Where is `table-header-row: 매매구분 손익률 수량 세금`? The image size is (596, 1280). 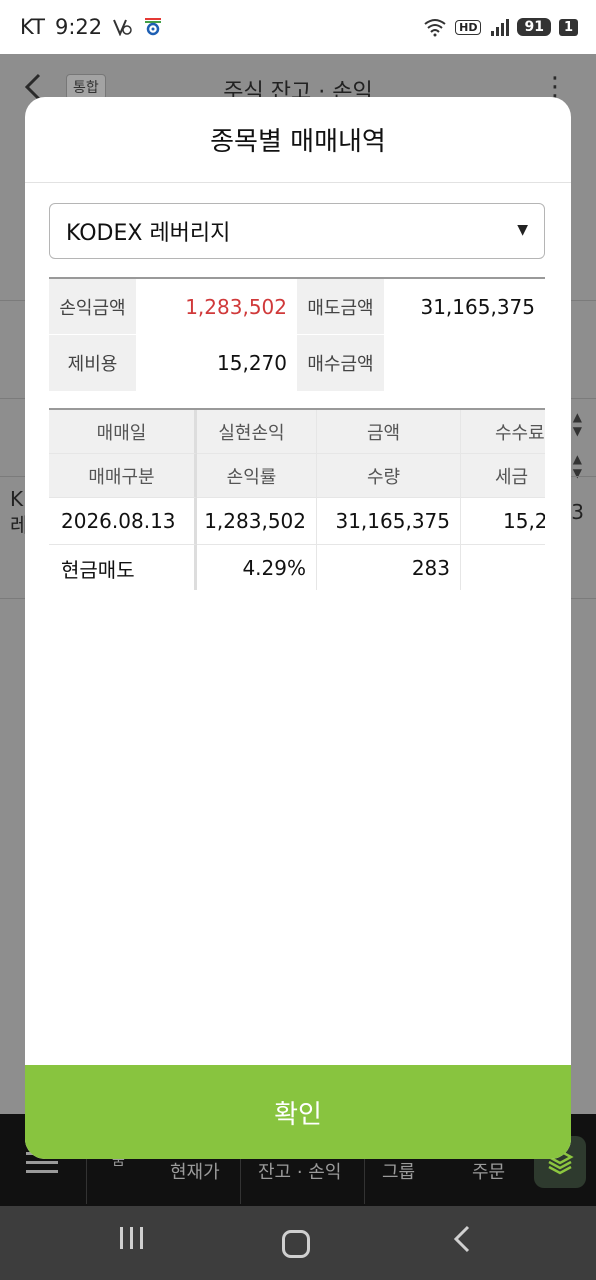 table-header-row: 매매구분 손익률 수량 세금 is located at coordinates (297, 476).